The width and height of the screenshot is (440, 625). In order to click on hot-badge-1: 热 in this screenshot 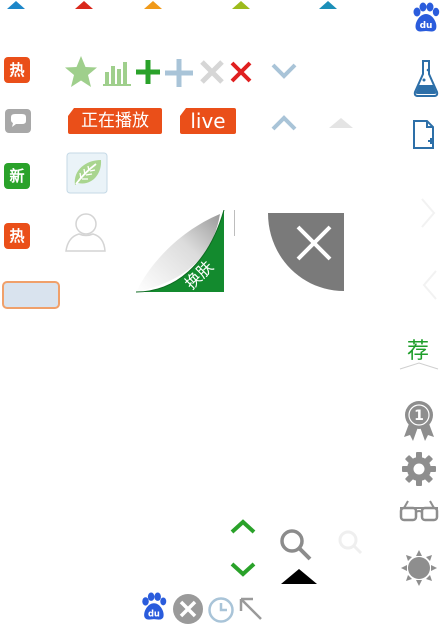, I will do `click(17, 70)`.